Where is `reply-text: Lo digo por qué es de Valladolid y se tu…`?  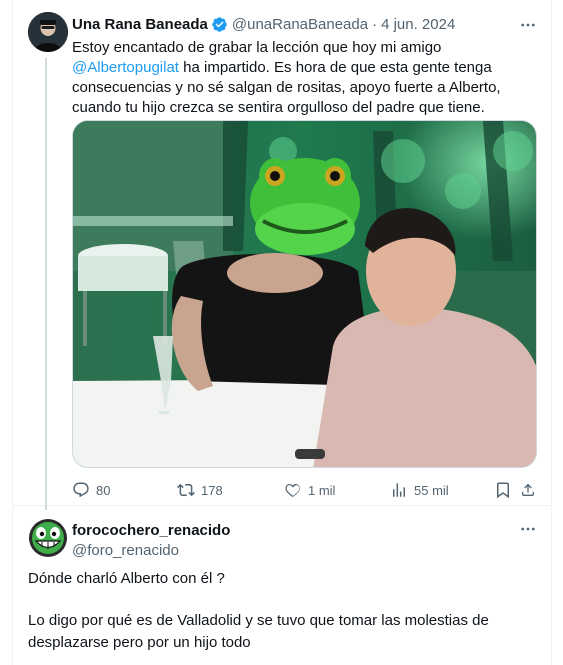
reply-text: Lo digo por qué es de Valladolid y se tu… is located at coordinates (258, 631).